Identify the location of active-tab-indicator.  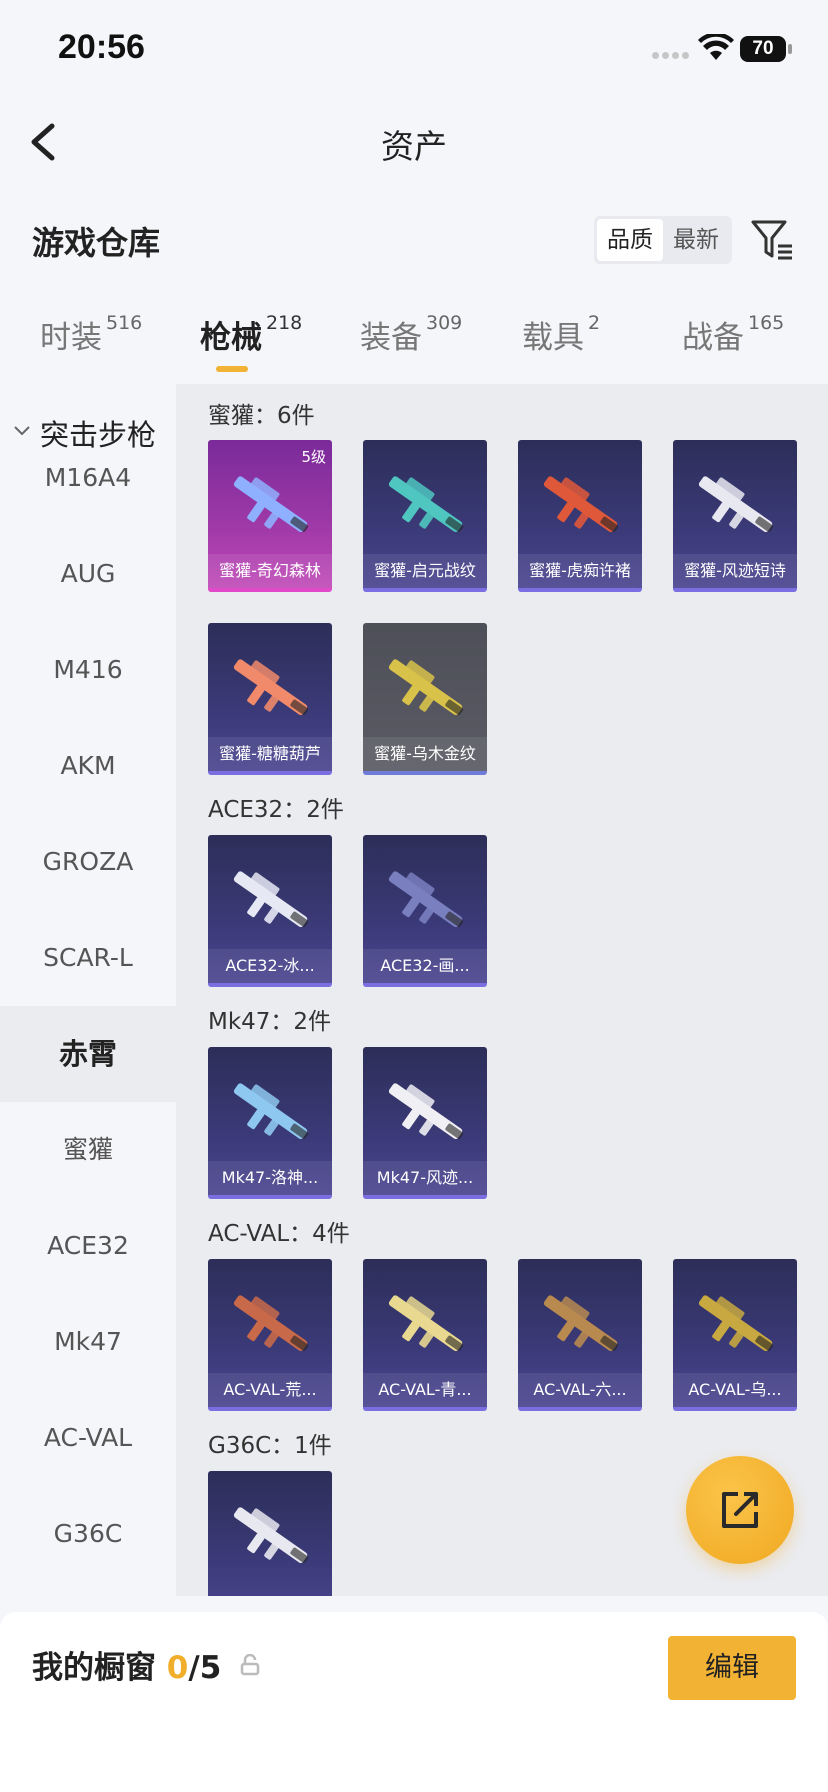
(232, 369).